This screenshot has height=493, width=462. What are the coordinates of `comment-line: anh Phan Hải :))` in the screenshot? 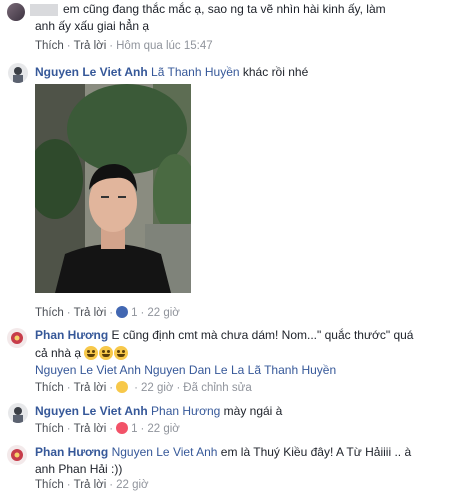 It's located at (78, 469).